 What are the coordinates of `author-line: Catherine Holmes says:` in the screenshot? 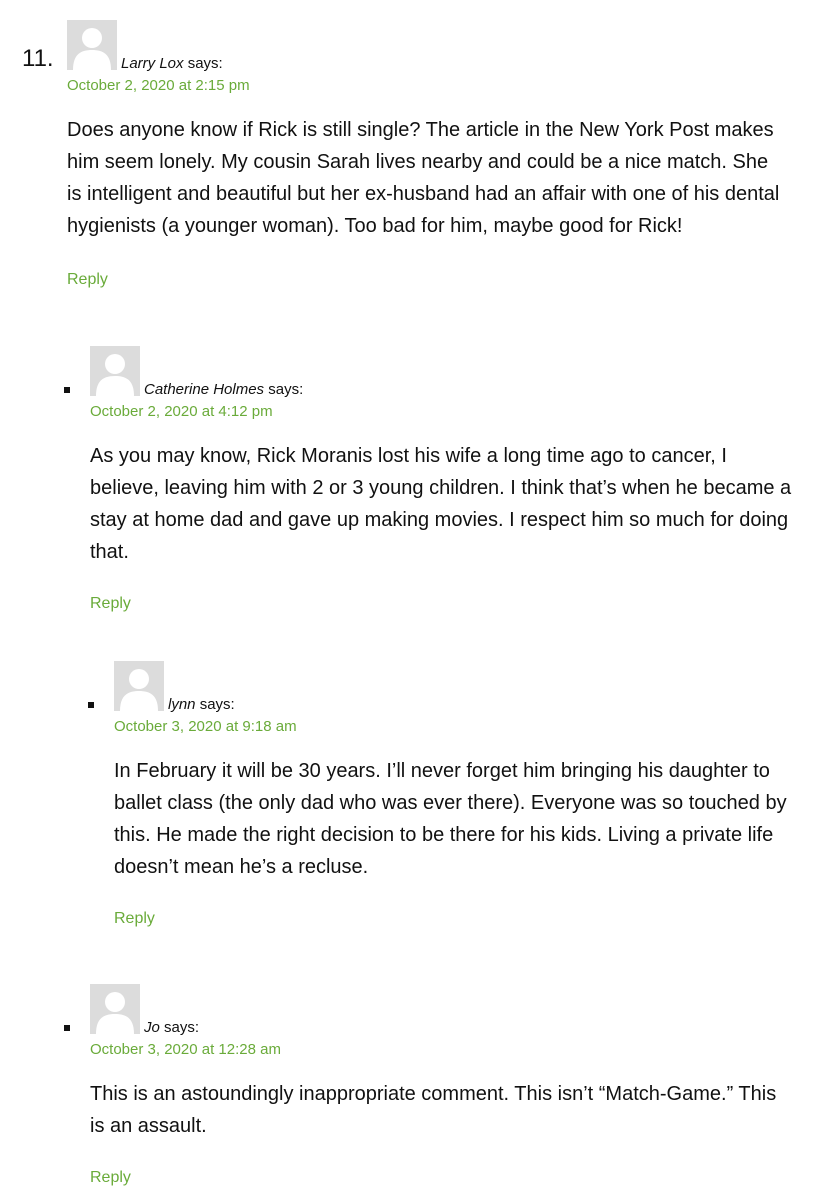 It's located at (223, 390).